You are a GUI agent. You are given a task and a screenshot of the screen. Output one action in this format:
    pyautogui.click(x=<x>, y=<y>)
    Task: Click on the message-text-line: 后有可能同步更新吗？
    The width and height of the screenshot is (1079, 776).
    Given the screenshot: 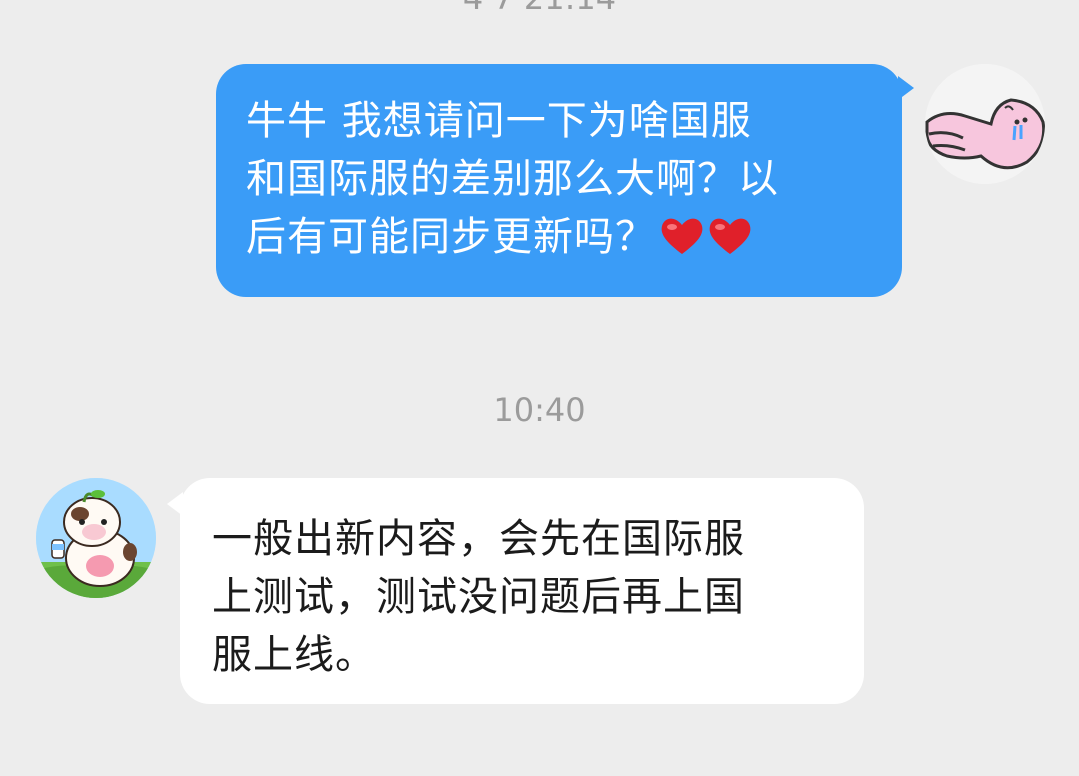 What is the action you would take?
    pyautogui.click(x=563, y=240)
    